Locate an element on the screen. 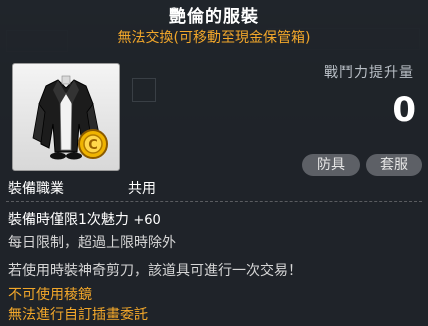 This screenshot has width=428, height=326. svg-text: C is located at coordinates (93, 145).